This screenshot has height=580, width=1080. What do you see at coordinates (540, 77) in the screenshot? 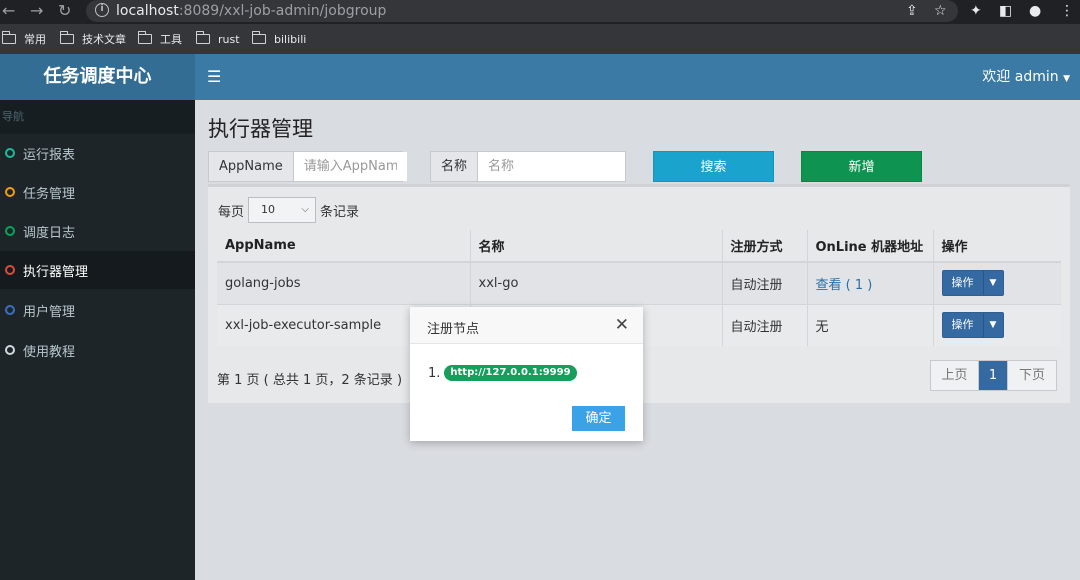
I see `app-header: 任务调度中心 ☰ 欢迎 admin ▼` at bounding box center [540, 77].